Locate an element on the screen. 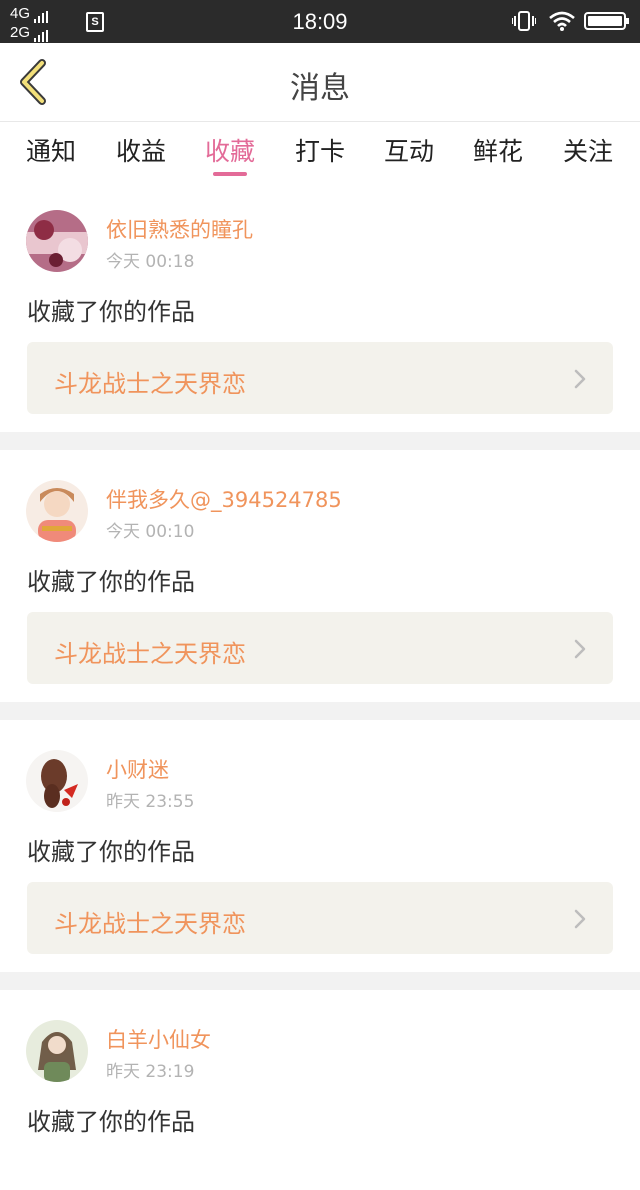  tab-flowers: 鲜花 is located at coordinates (498, 150).